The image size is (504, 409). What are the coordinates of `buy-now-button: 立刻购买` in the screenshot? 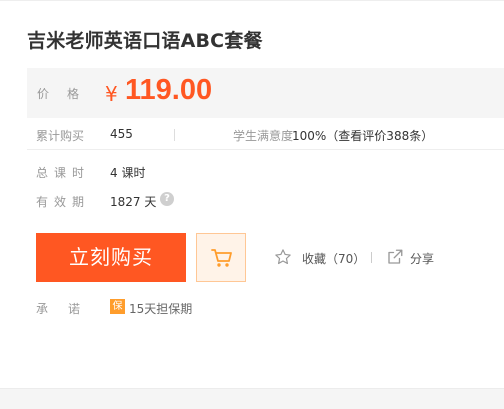 It's located at (111, 257).